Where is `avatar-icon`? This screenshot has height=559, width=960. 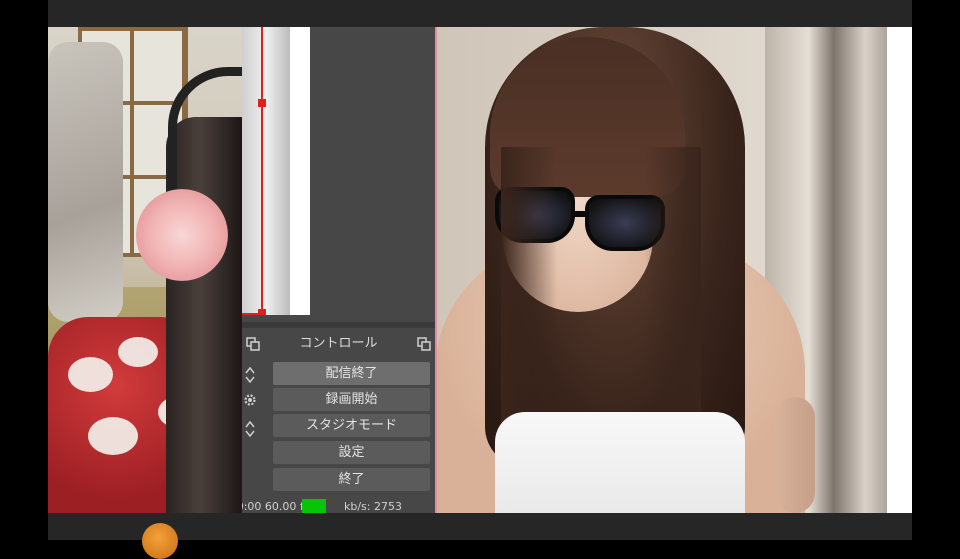 avatar-icon is located at coordinates (160, 541).